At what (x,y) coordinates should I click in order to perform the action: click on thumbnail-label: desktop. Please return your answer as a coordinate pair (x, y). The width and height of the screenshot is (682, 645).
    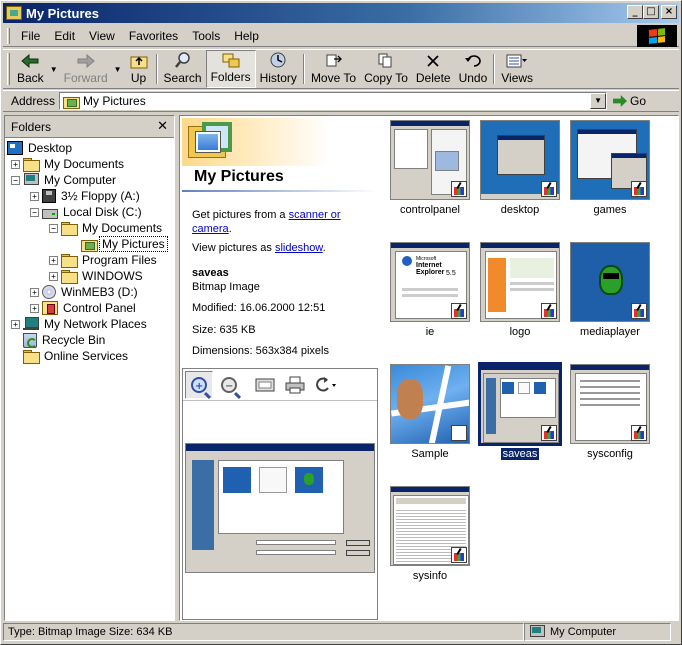
    Looking at the image, I should click on (520, 210).